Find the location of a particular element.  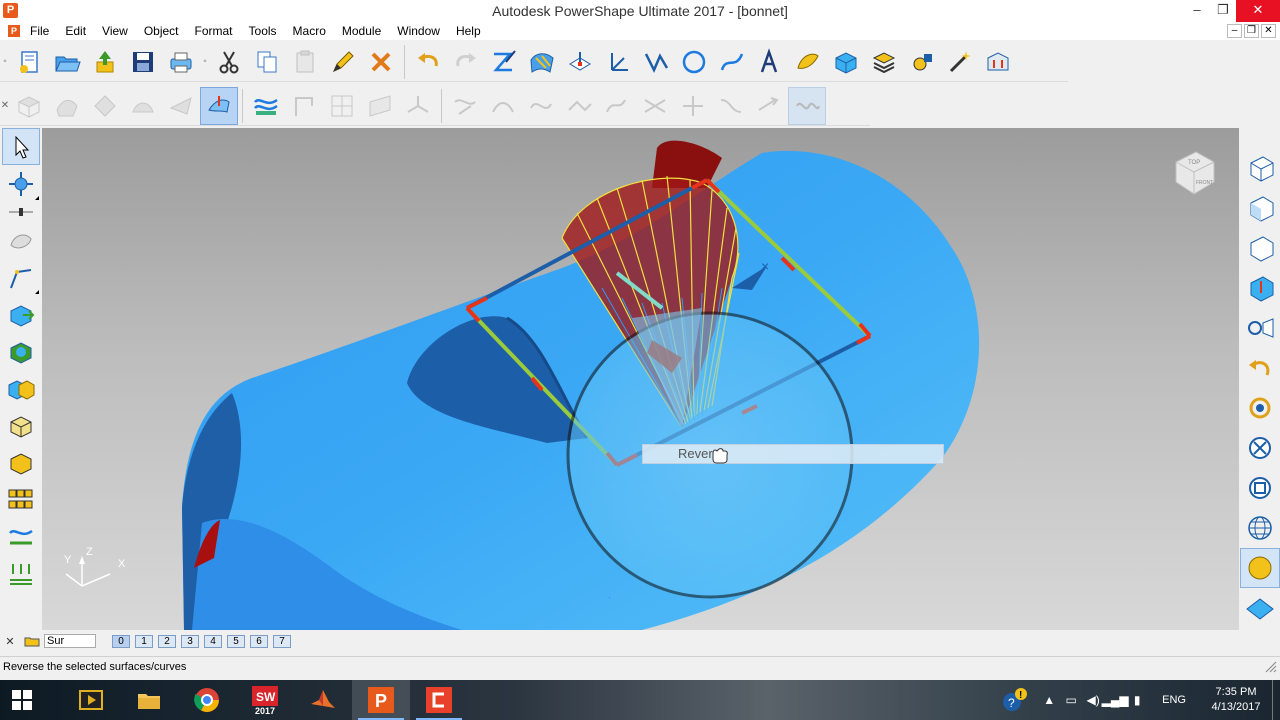

sketch-button is located at coordinates (504, 62).